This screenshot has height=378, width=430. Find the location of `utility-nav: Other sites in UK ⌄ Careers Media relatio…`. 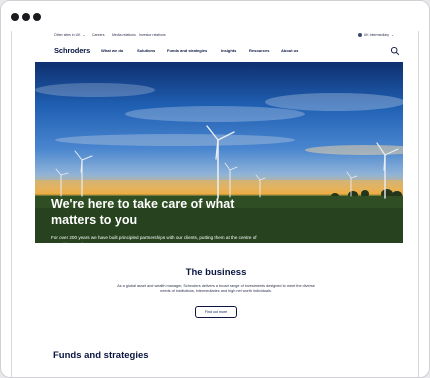

utility-nav: Other sites in UK ⌄ Careers Media relatio… is located at coordinates (216, 36).